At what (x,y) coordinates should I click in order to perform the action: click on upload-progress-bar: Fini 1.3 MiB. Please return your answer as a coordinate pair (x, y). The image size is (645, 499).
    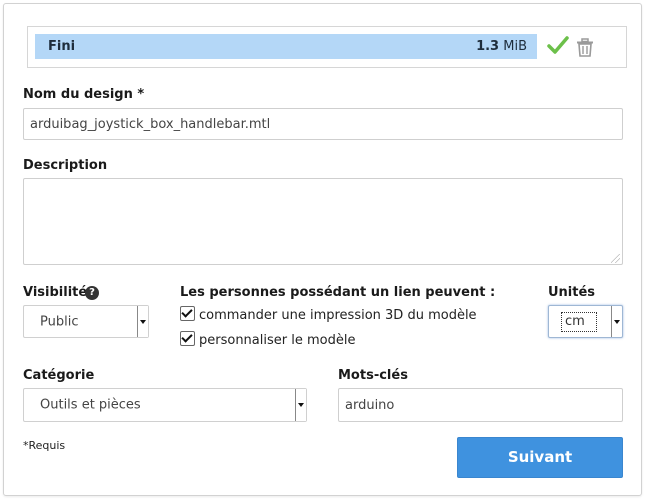
    Looking at the image, I should click on (286, 46).